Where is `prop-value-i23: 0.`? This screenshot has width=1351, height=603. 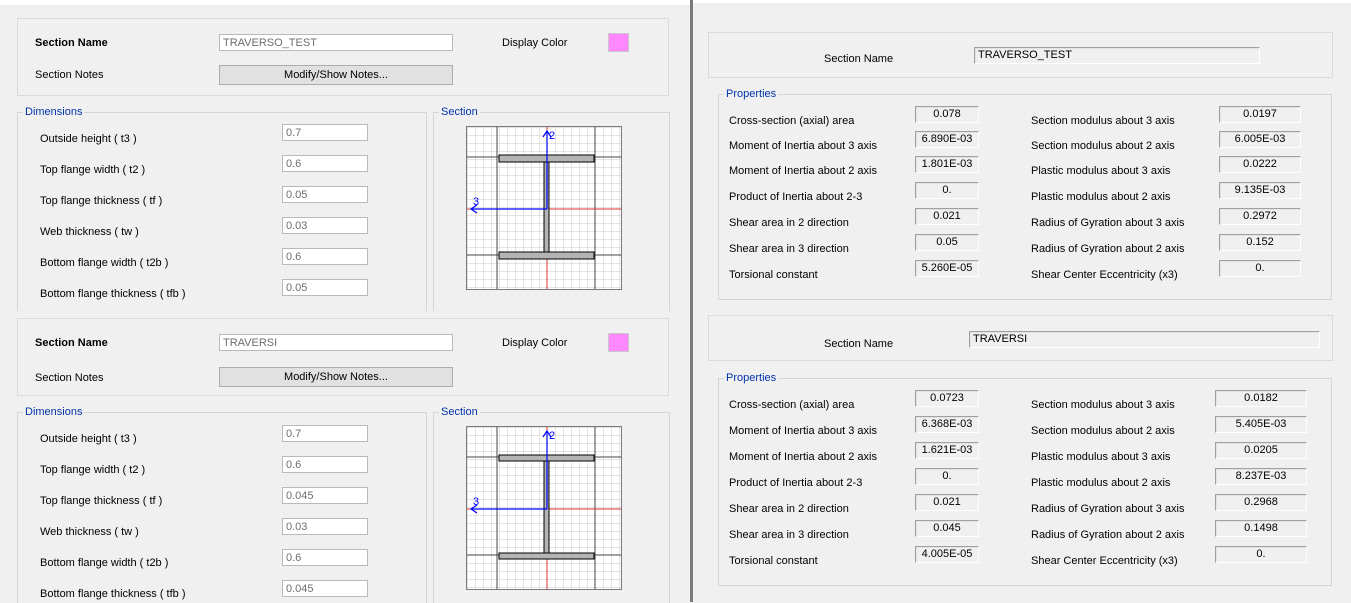 prop-value-i23: 0. is located at coordinates (947, 476).